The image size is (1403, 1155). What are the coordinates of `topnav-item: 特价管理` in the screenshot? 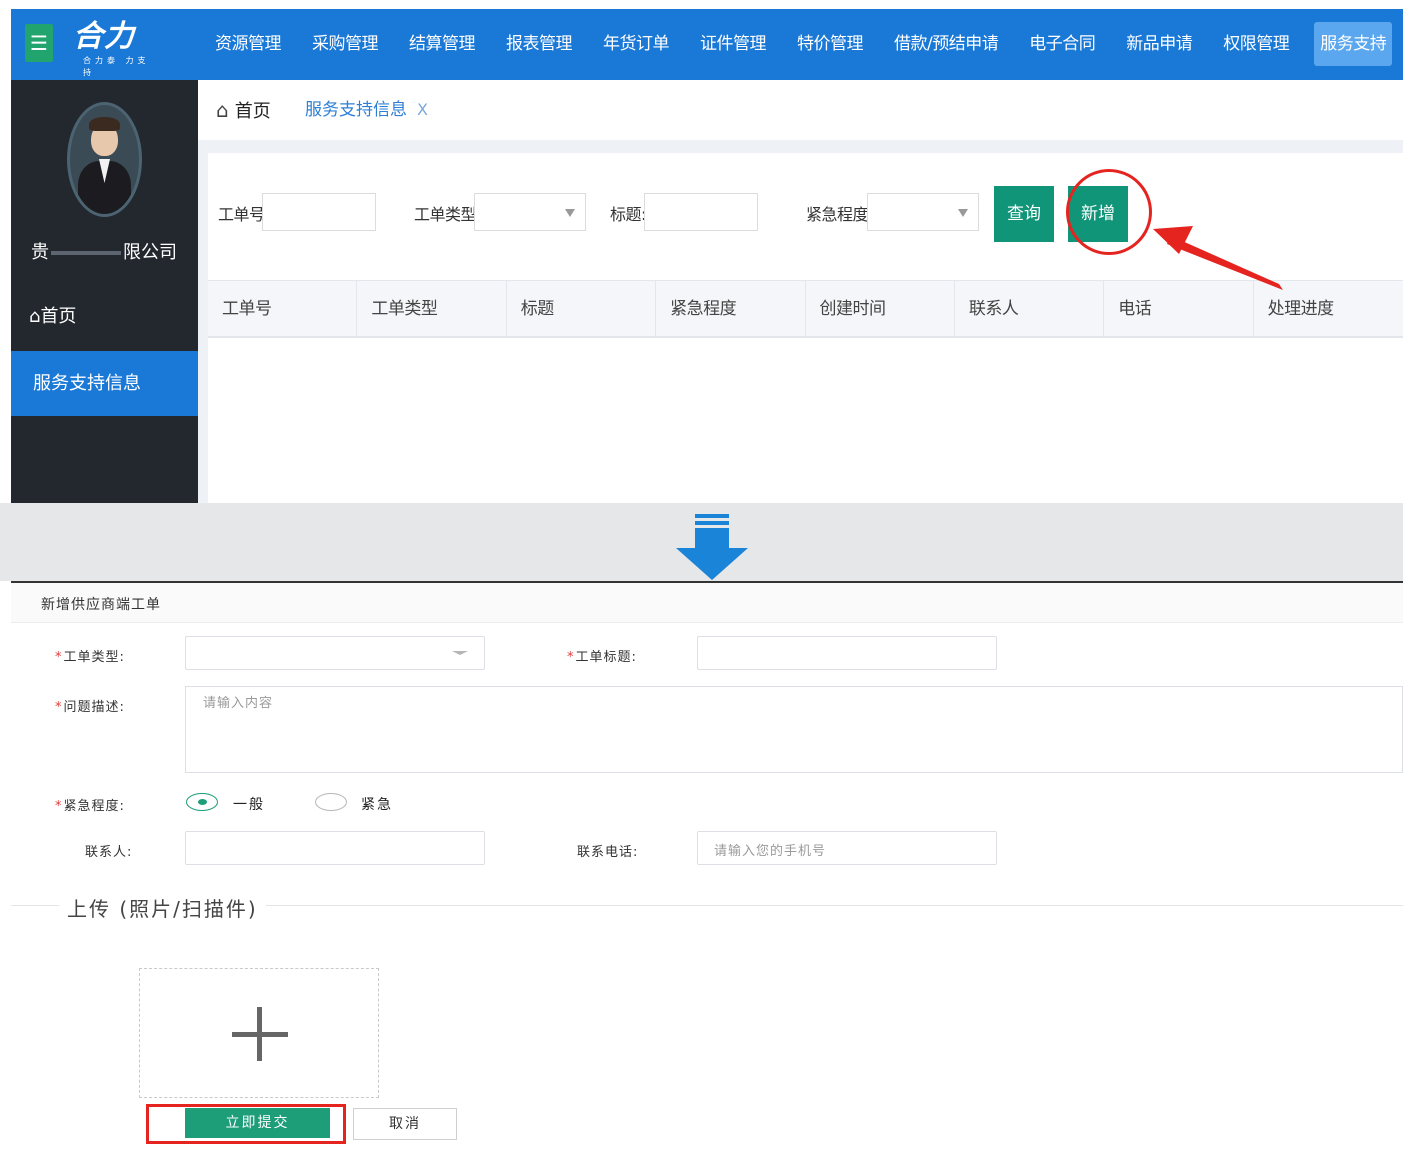 It's located at (830, 44).